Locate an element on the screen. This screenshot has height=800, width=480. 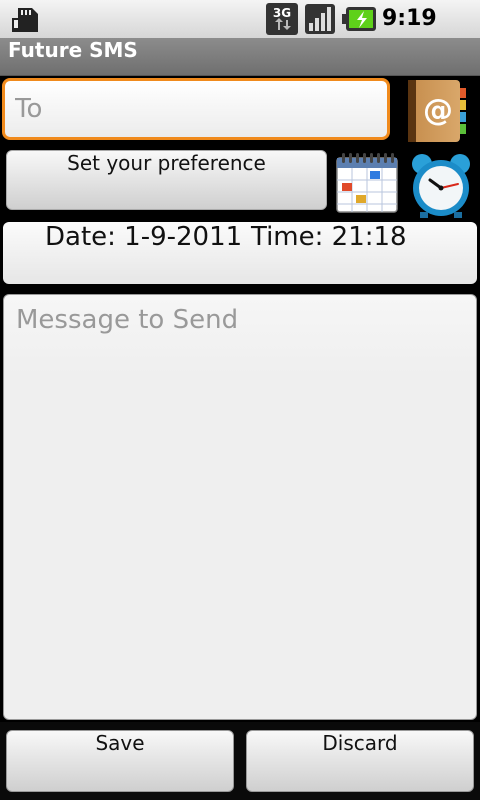
contacts-book-icon: @ is located at coordinates (437, 111).